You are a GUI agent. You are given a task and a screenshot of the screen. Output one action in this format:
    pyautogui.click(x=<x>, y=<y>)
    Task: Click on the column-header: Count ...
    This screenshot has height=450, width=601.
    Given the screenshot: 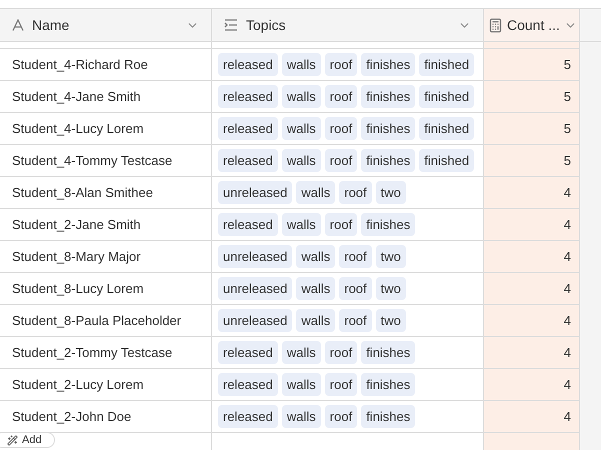 What is the action you would take?
    pyautogui.click(x=532, y=25)
    